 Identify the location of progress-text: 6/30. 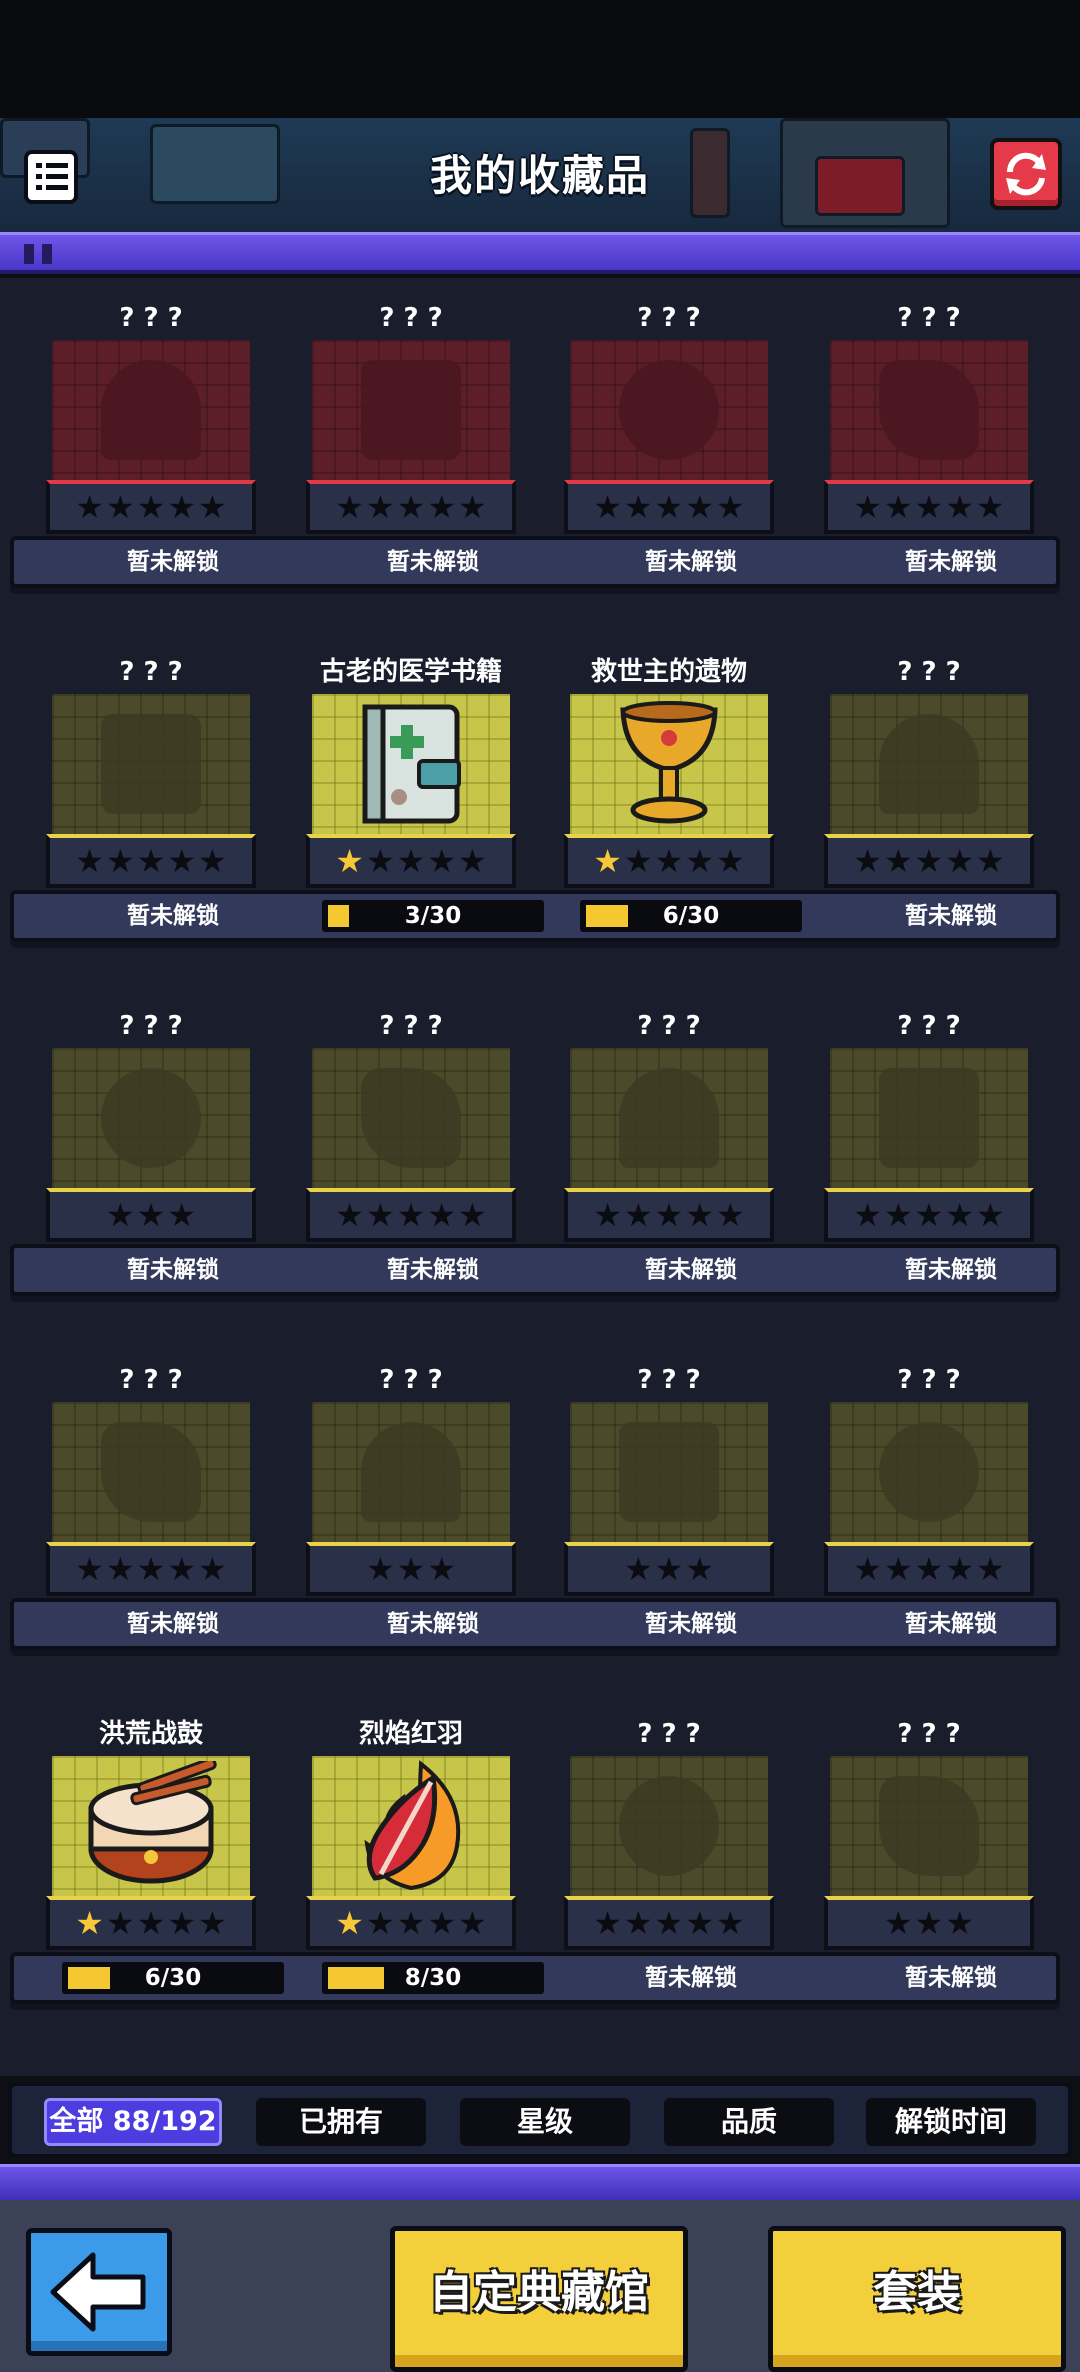
(173, 1978).